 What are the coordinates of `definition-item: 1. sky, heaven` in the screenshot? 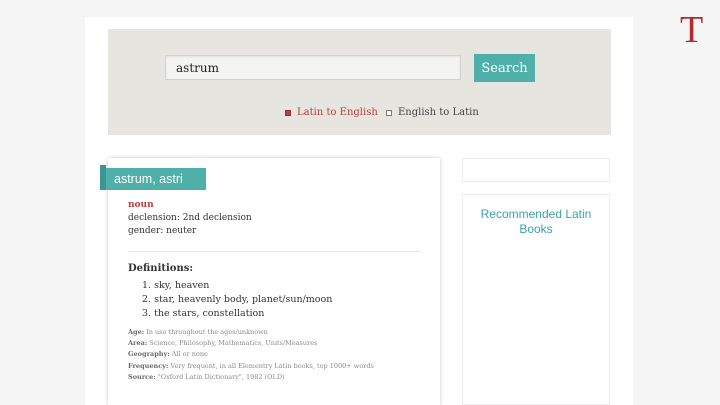 It's located at (176, 285).